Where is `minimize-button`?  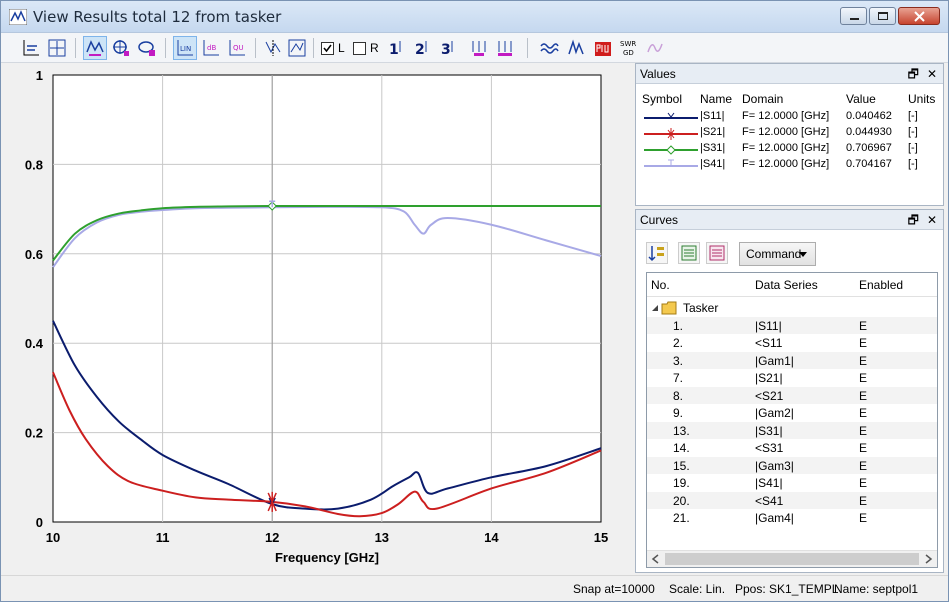
minimize-button is located at coordinates (853, 16).